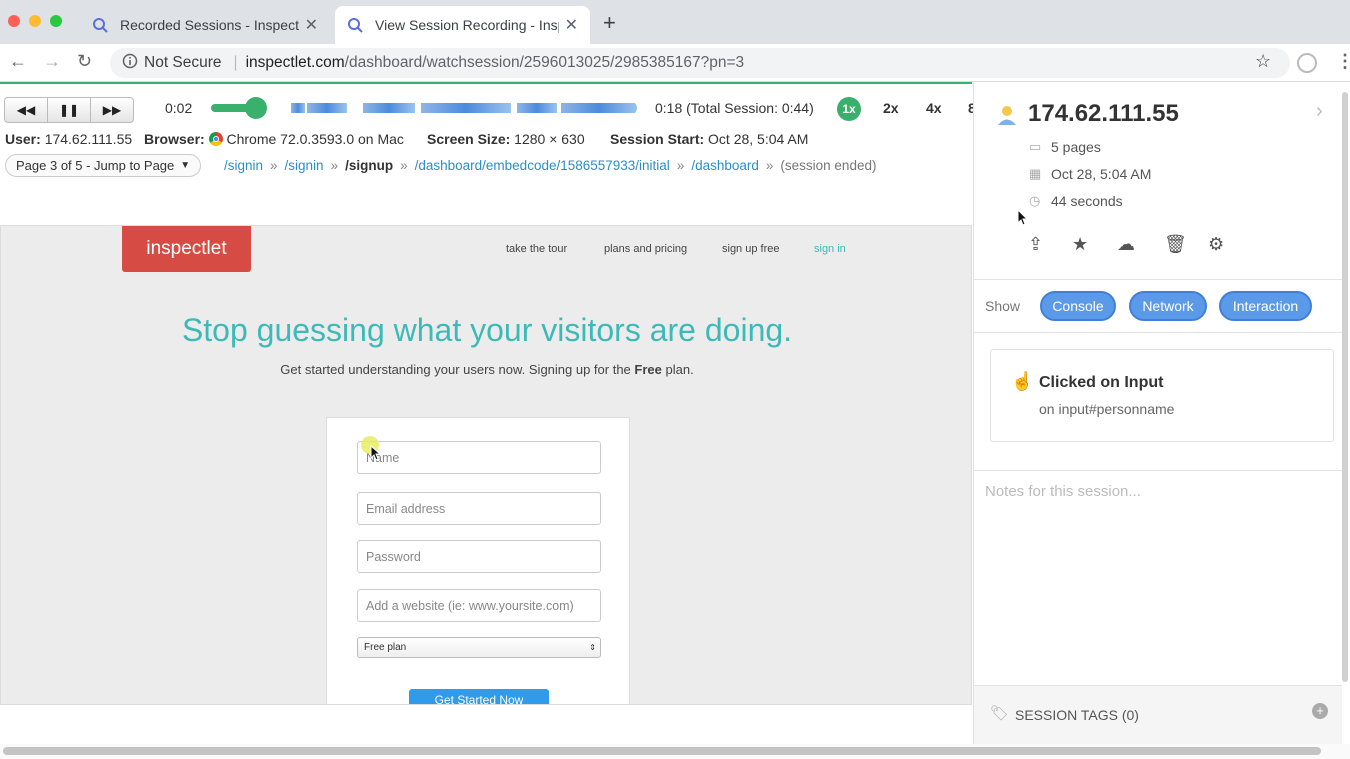  I want to click on replay-email-field: Email address, so click(479, 508).